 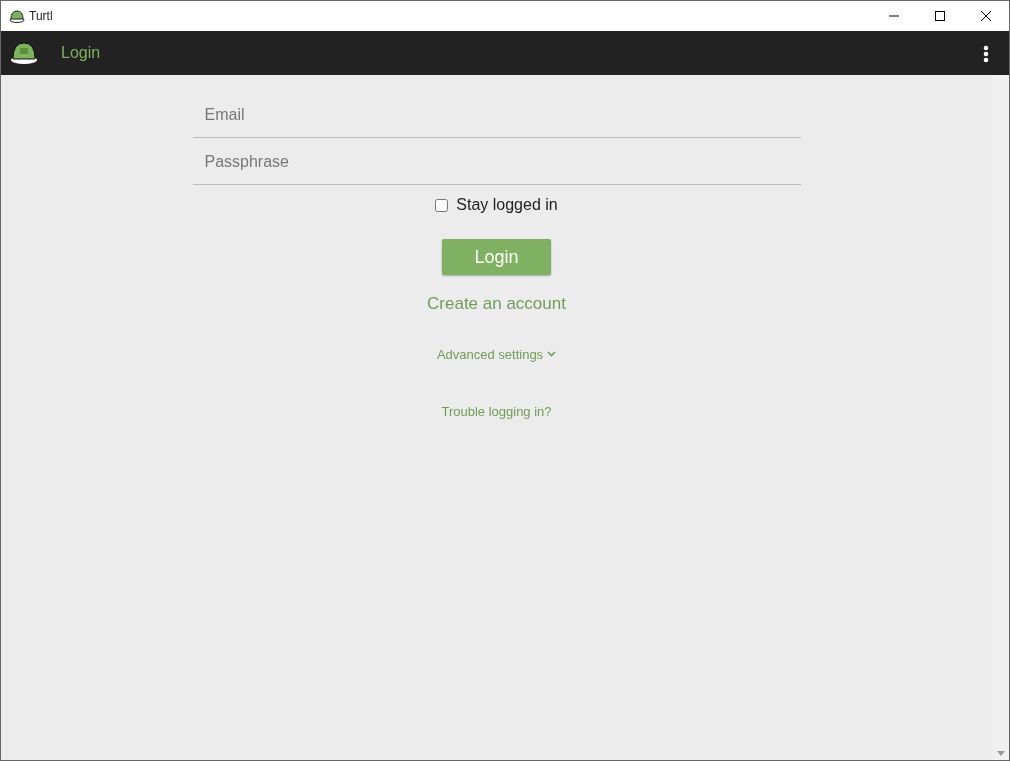 I want to click on page-title: Login, so click(x=81, y=53).